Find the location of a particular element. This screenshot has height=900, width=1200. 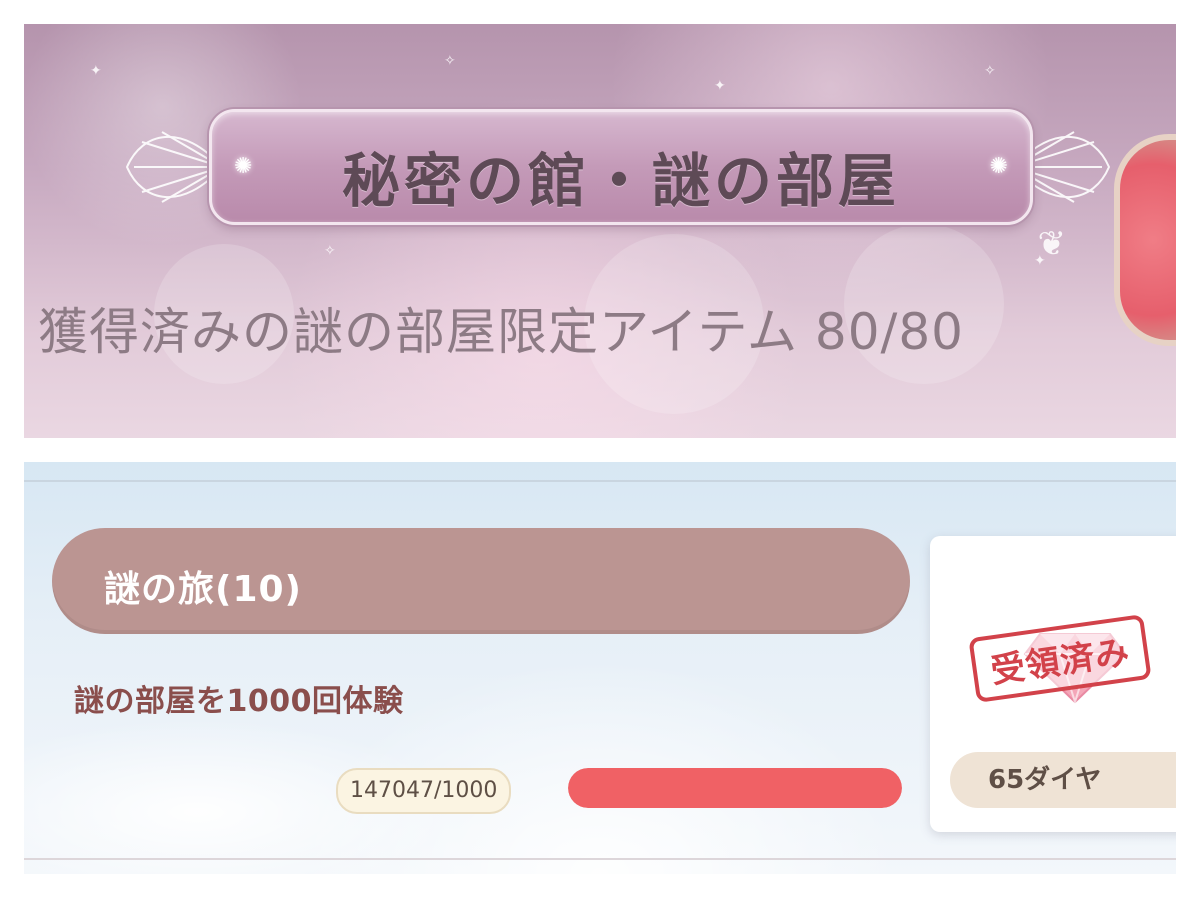

mission-description: 謎の部屋を1000回体験 is located at coordinates (239, 701).